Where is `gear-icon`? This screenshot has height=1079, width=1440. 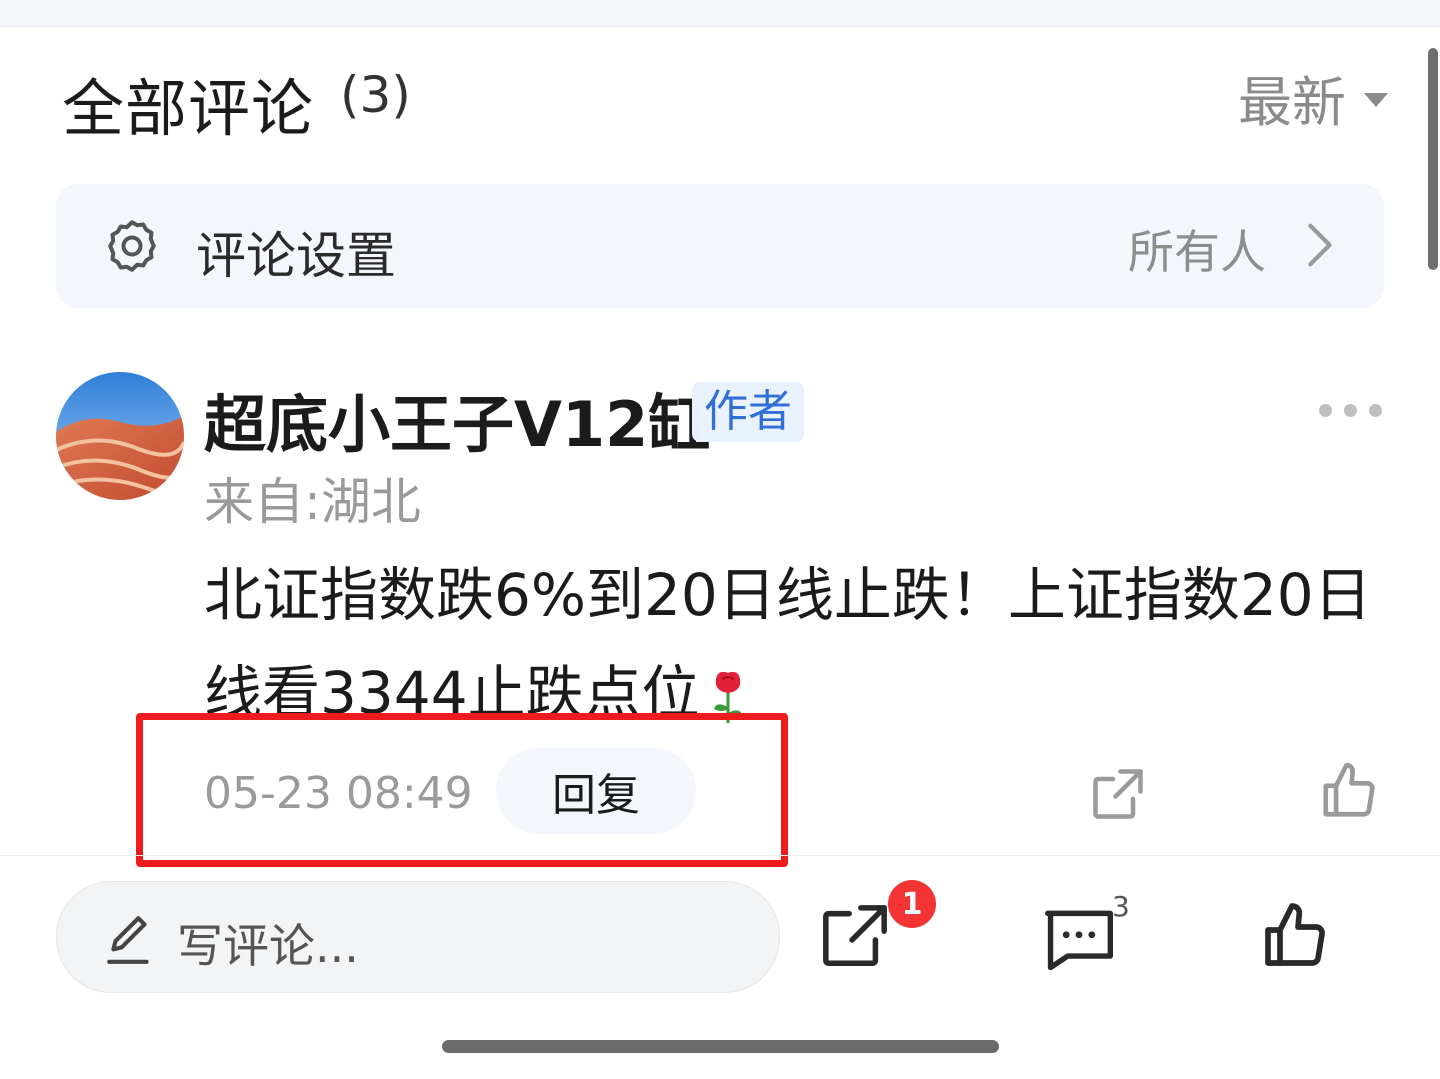
gear-icon is located at coordinates (132, 246).